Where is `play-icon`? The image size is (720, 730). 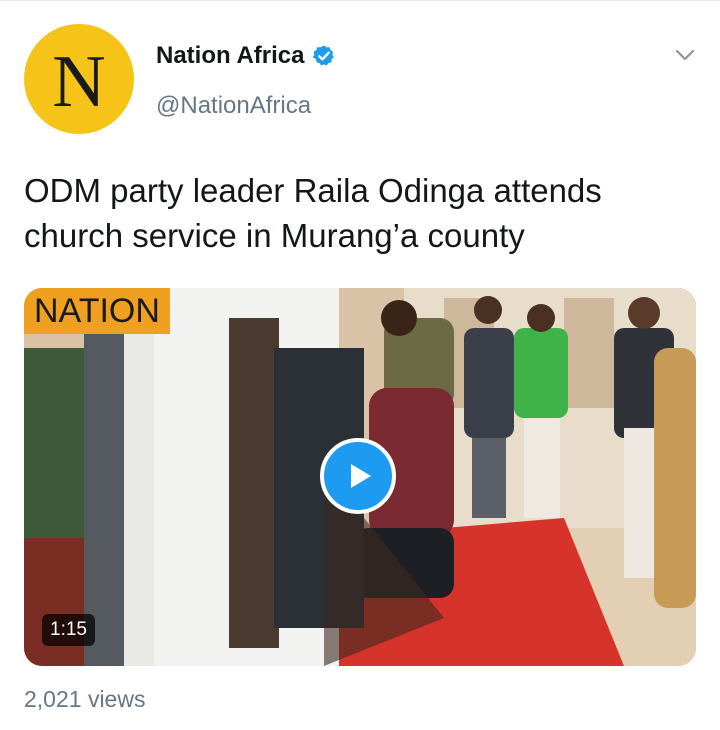
play-icon is located at coordinates (361, 476).